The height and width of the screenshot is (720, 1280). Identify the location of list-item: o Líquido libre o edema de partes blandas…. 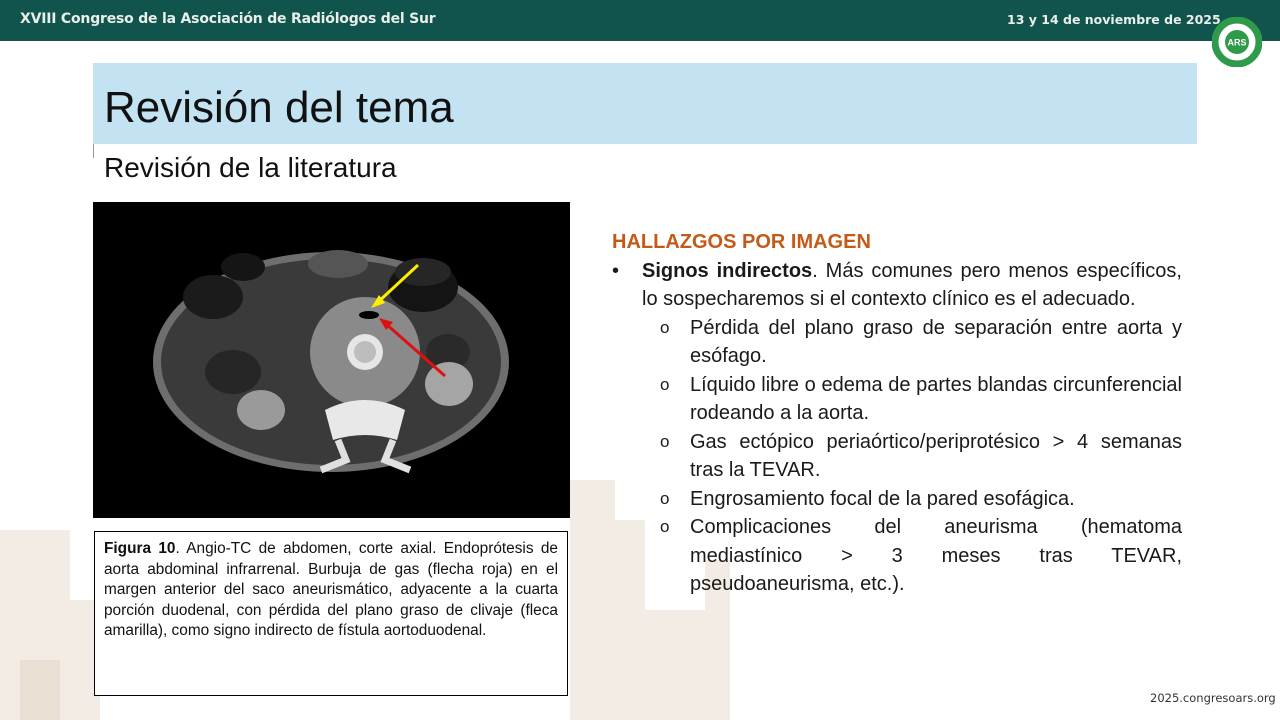
(897, 399).